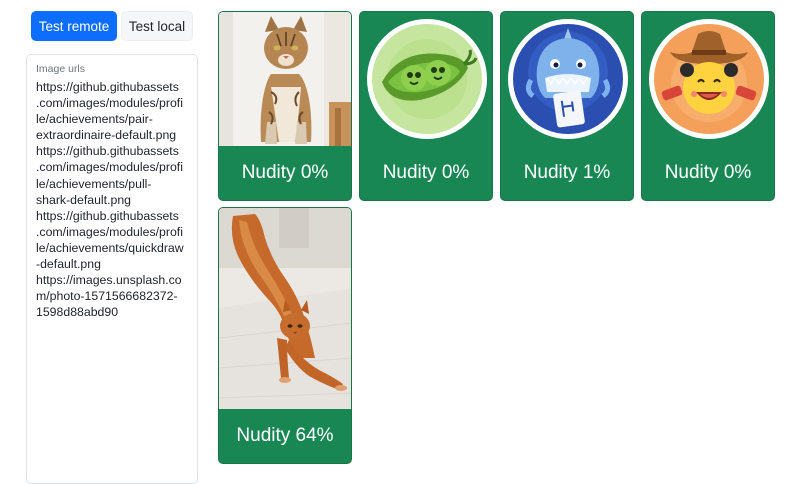  Describe the element at coordinates (74, 26) in the screenshot. I see `test-remote-button: Test remote` at that location.